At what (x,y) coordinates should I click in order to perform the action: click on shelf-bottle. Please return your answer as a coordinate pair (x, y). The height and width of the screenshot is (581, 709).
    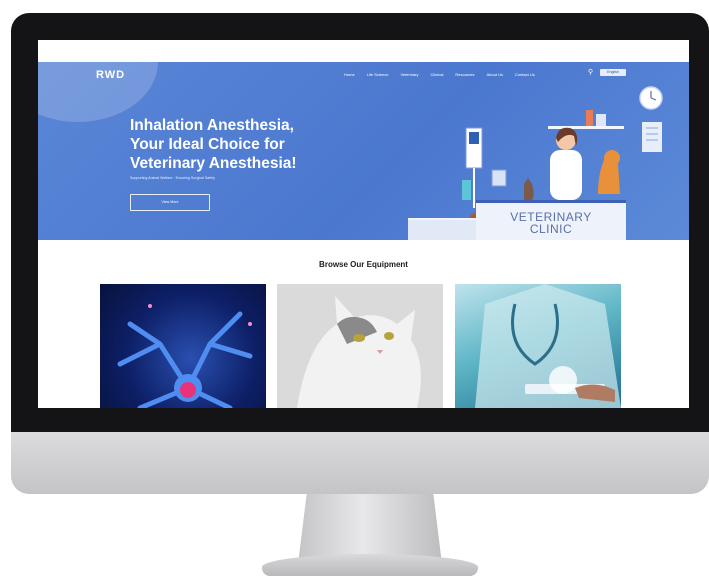
    Looking at the image, I should click on (589, 118).